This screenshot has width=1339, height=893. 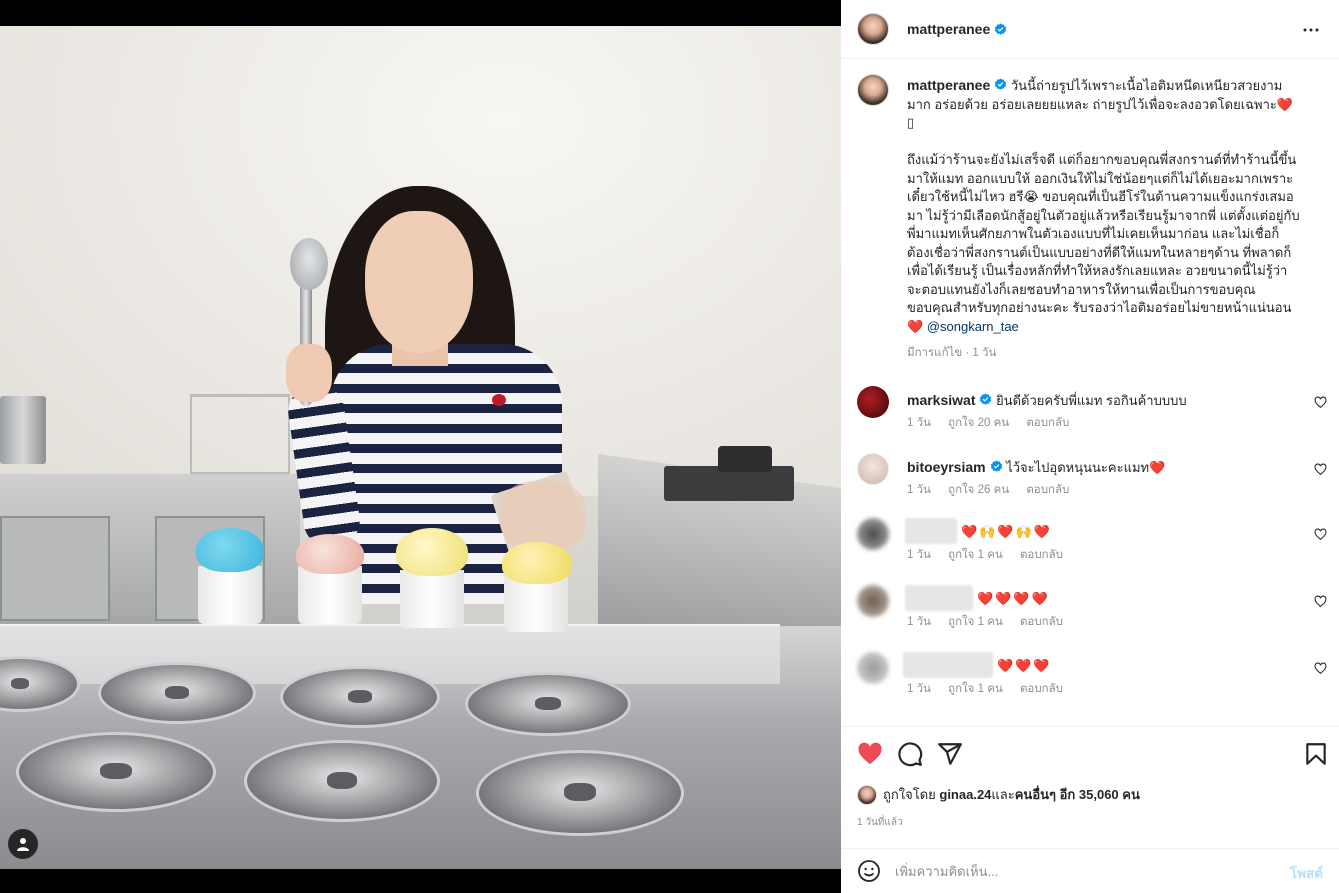 I want to click on comment-bubble-icon, so click(x=910, y=754).